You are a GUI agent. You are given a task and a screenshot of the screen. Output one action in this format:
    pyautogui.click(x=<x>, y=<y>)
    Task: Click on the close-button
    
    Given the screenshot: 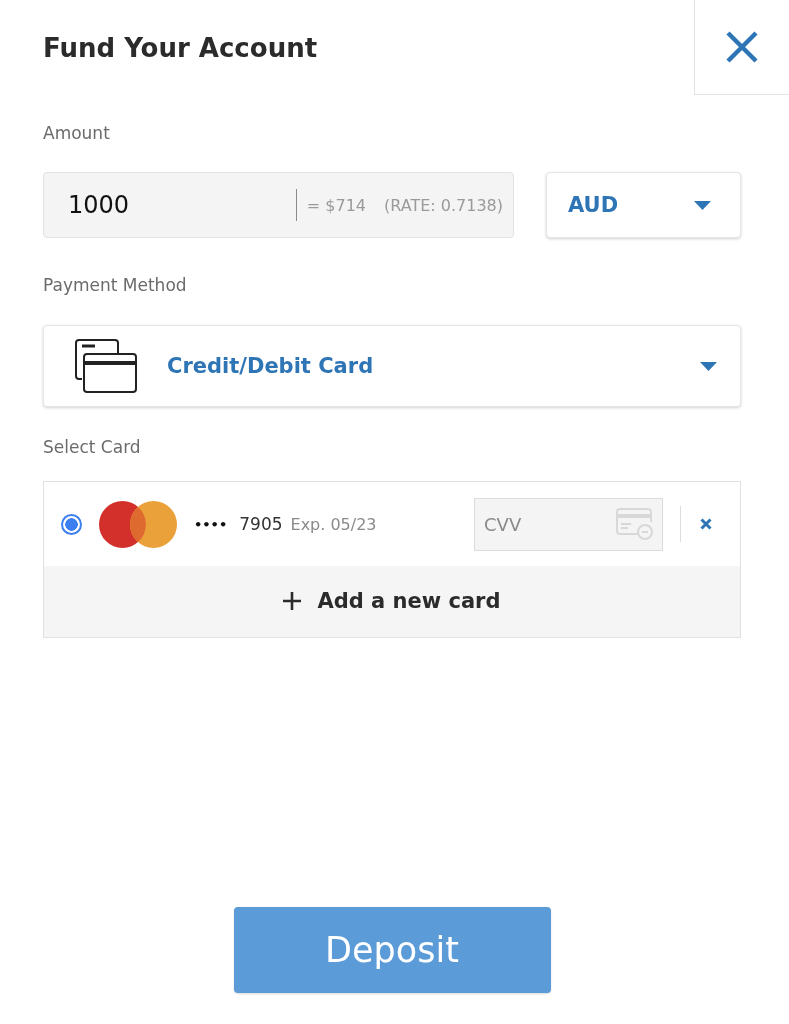 What is the action you would take?
    pyautogui.click(x=741, y=47)
    